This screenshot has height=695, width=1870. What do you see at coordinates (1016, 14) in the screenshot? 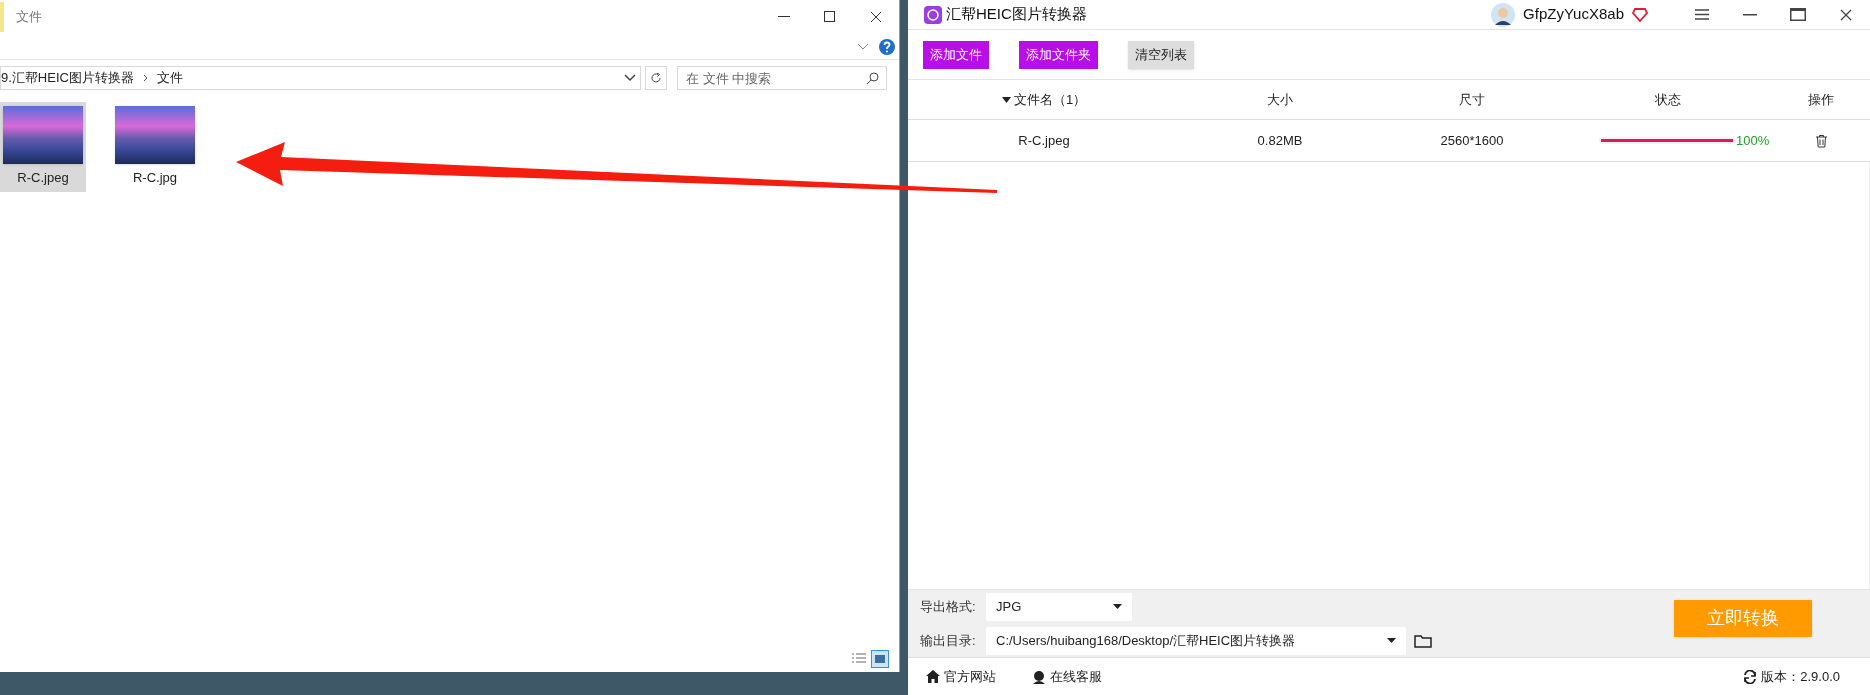
I see `app-title: 汇帮HEIC图片转换器` at bounding box center [1016, 14].